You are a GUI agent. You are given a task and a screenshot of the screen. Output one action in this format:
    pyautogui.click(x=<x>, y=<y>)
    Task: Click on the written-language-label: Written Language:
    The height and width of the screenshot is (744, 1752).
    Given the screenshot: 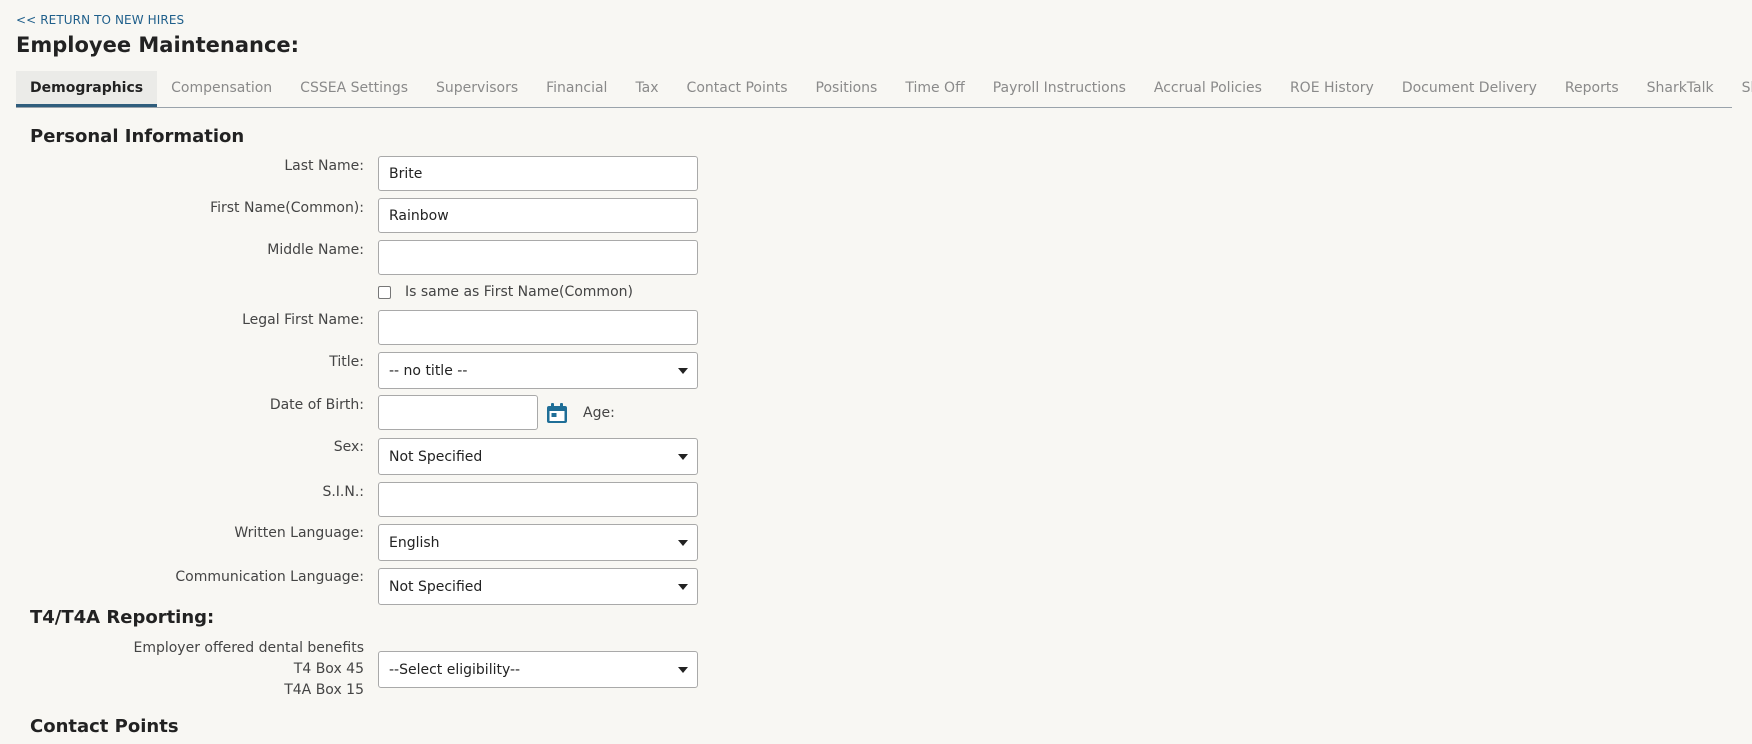 What is the action you would take?
    pyautogui.click(x=299, y=533)
    